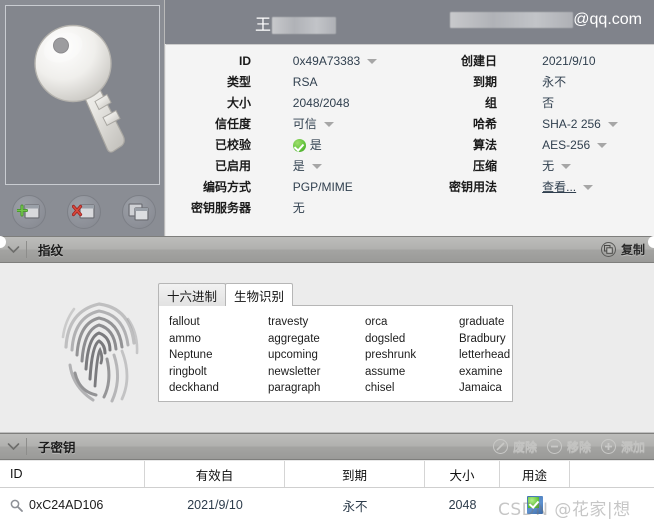  I want to click on detail-value: 无, so click(598, 166).